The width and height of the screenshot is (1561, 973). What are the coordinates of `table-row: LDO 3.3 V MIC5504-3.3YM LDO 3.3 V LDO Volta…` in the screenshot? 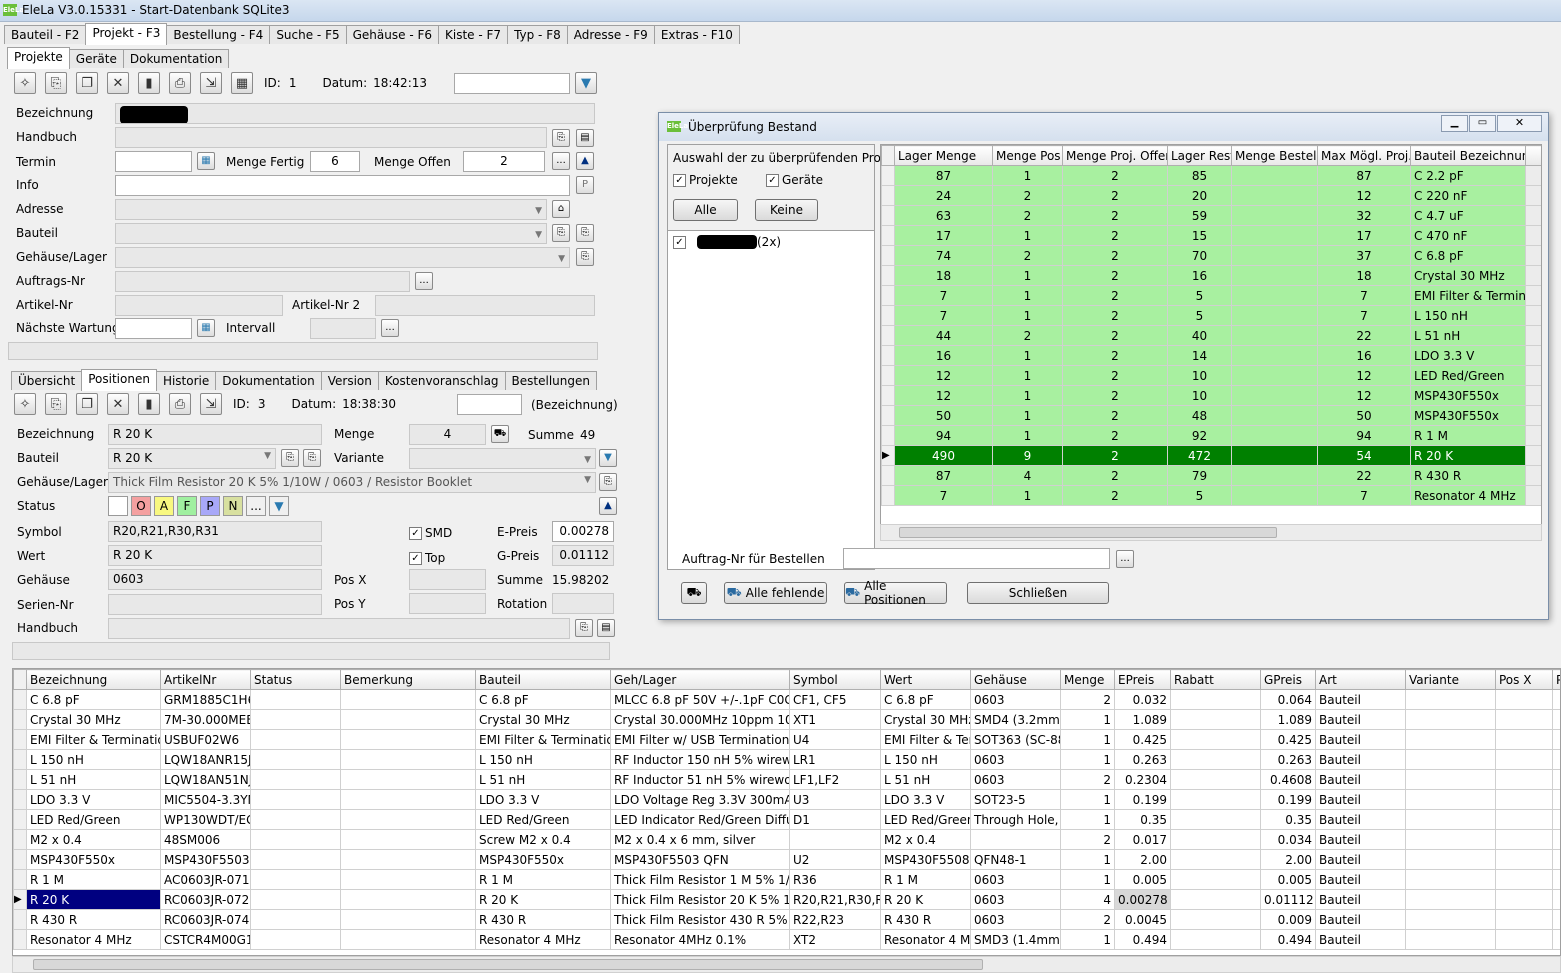 It's located at (786, 799).